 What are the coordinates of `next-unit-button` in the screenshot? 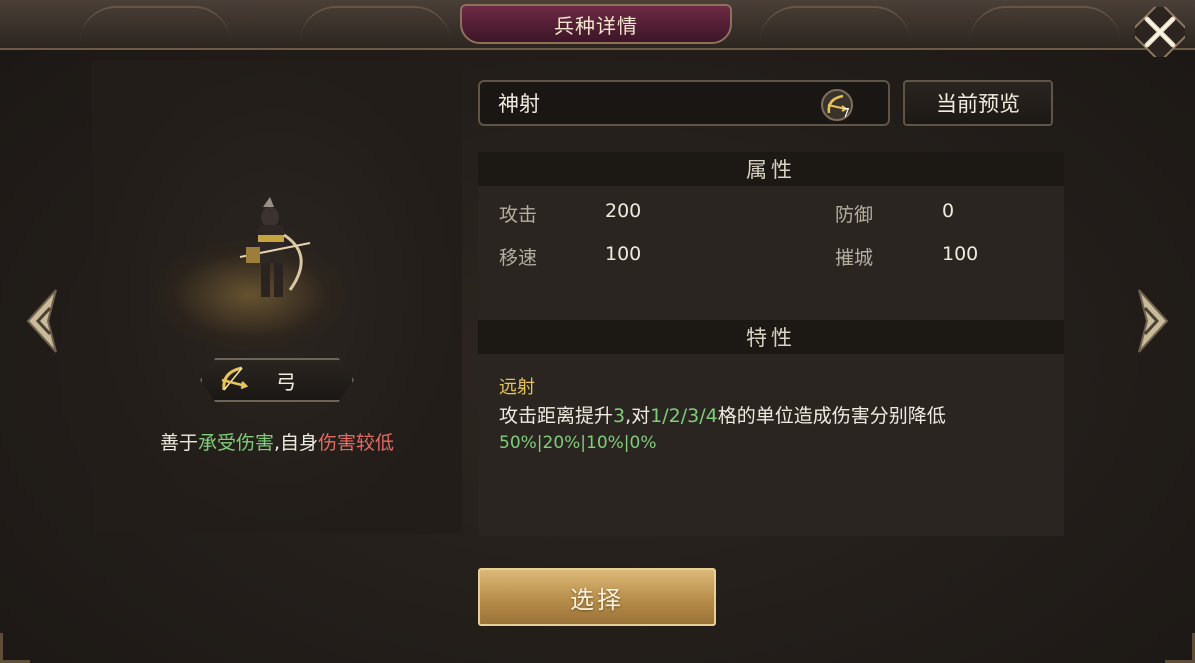 It's located at (1153, 321).